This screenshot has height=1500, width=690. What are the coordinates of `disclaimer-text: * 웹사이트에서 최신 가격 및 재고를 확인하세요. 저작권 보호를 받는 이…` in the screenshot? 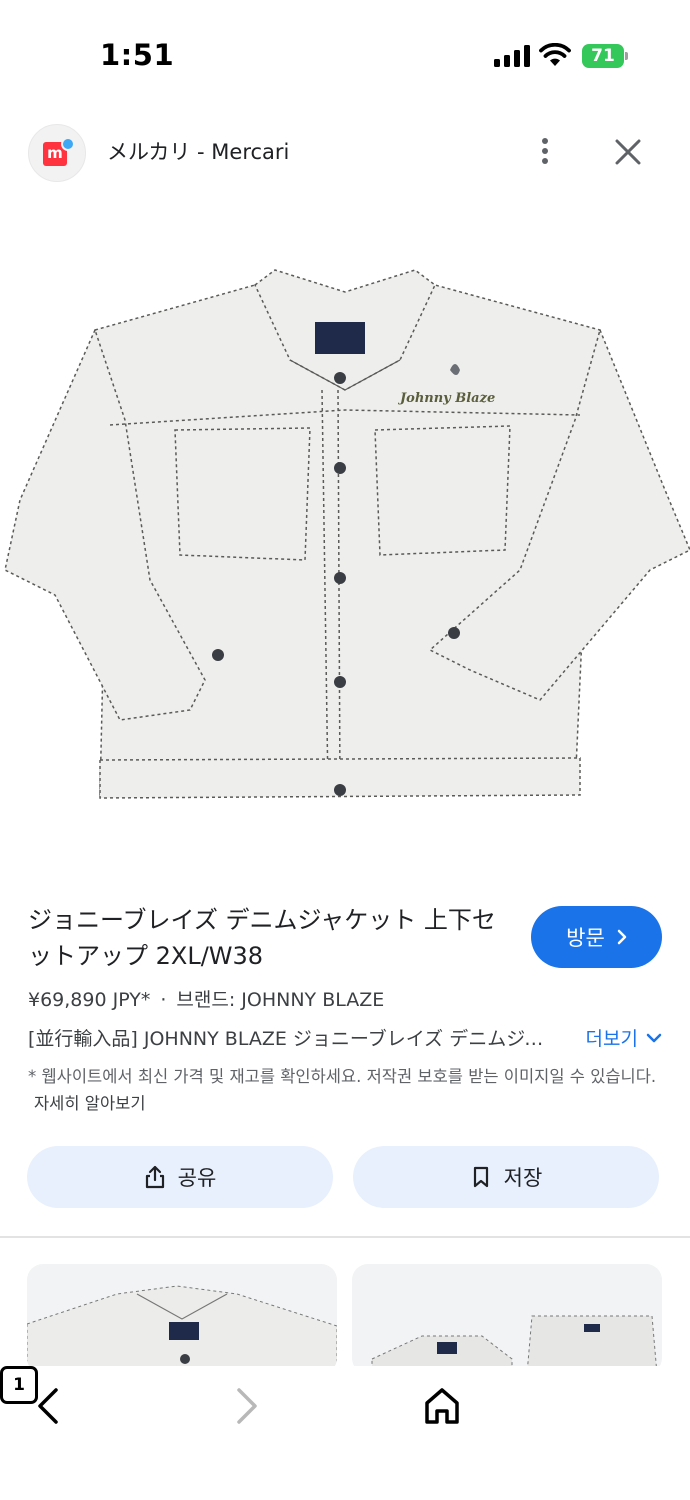 It's located at (342, 1076).